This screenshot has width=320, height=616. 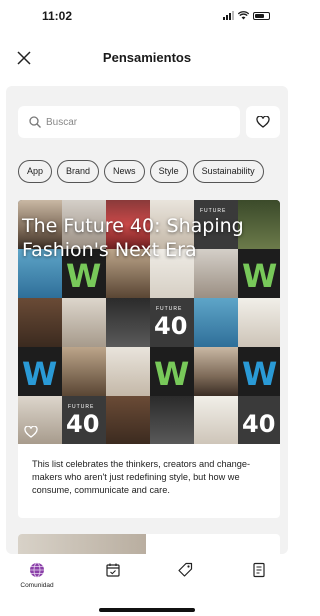 What do you see at coordinates (136, 122) in the screenshot?
I see `search-input` at bounding box center [136, 122].